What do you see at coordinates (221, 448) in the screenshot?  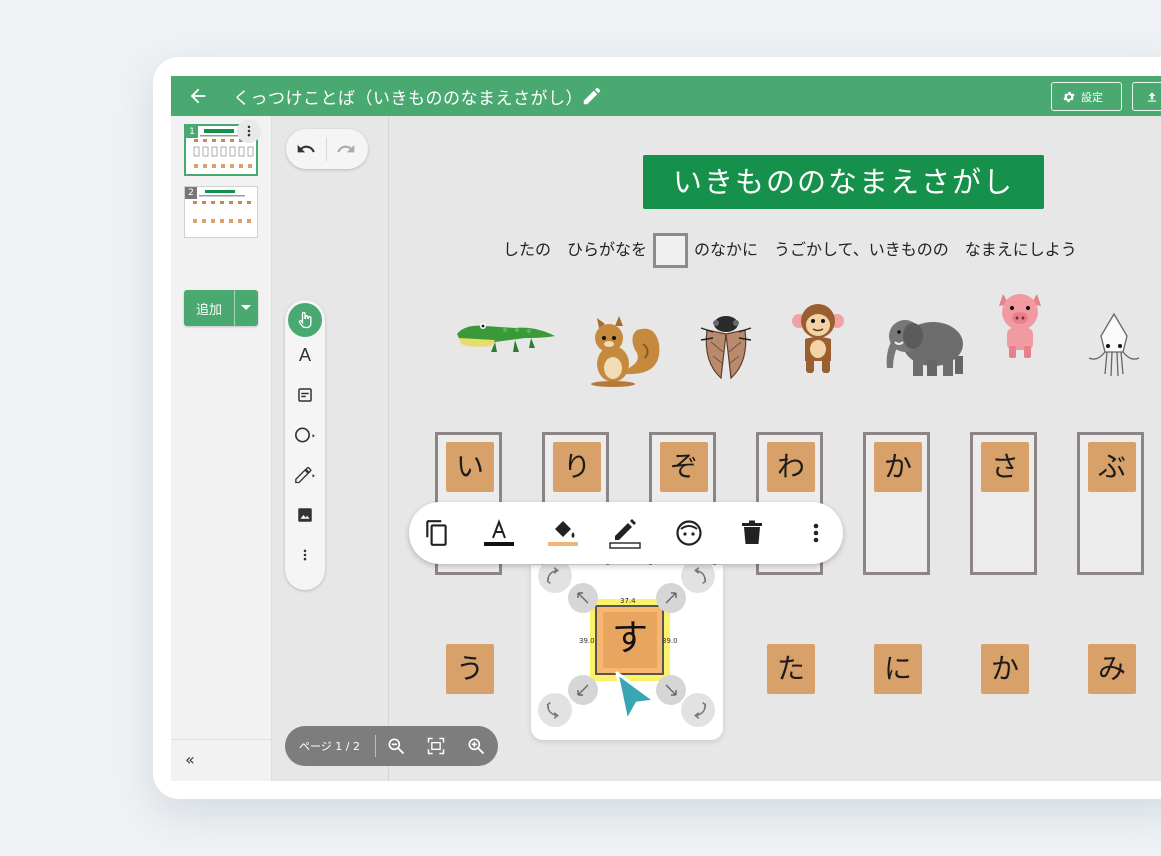 I see `pages-panel: 1 2 追加 «` at bounding box center [221, 448].